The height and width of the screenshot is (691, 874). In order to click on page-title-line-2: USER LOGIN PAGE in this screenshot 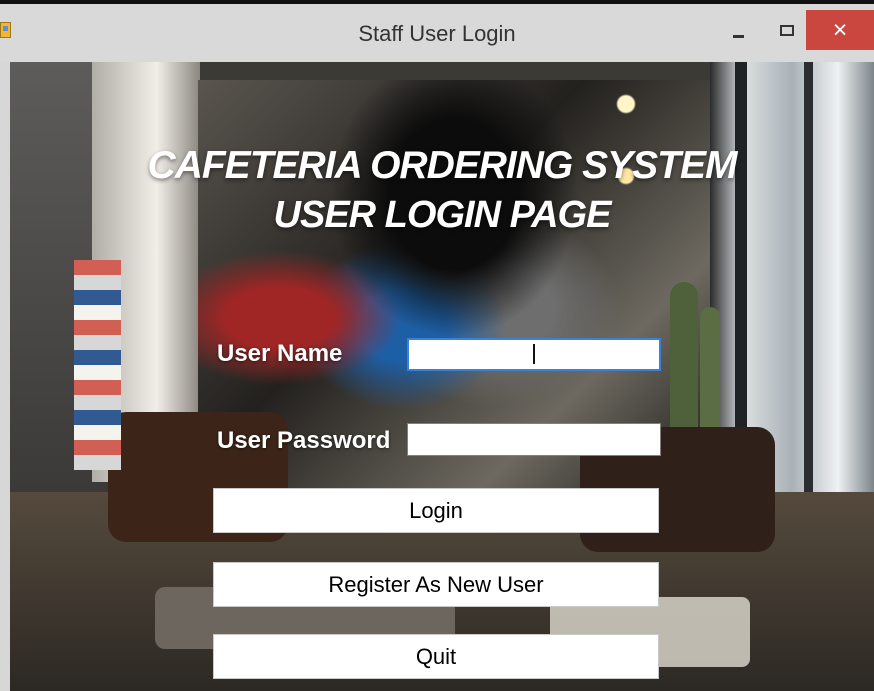, I will do `click(442, 215)`.